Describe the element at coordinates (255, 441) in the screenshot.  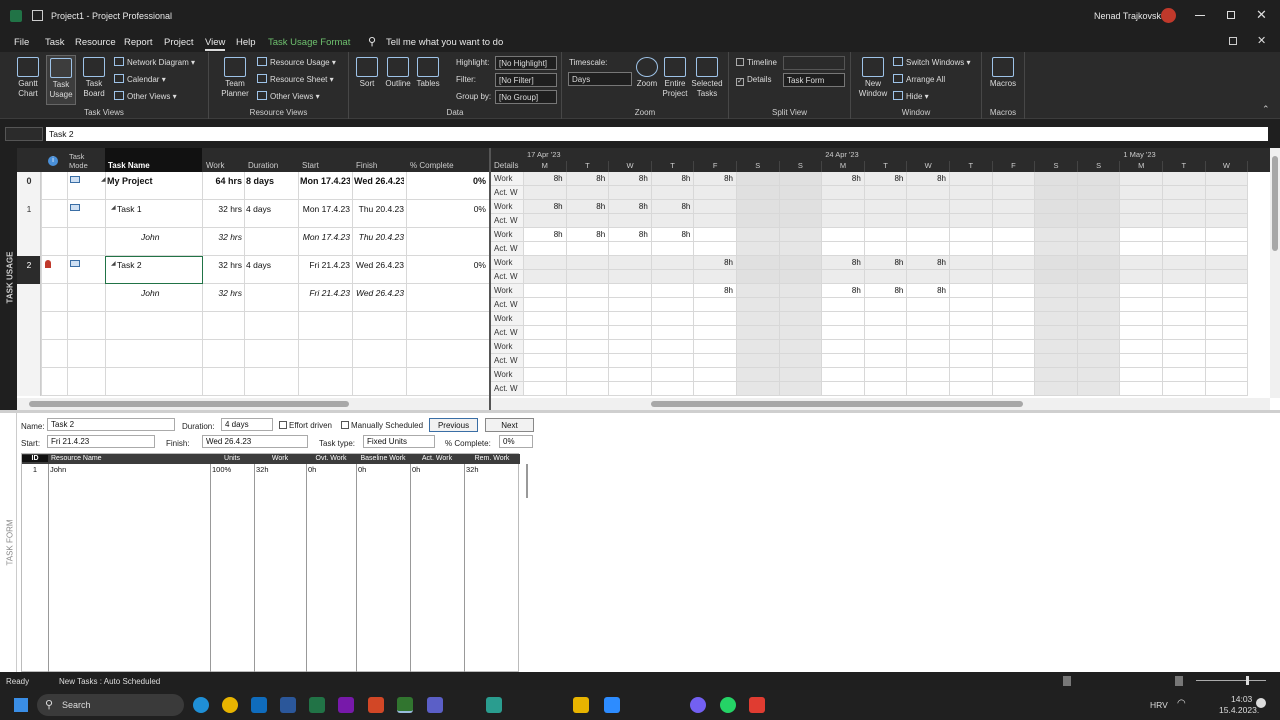
I see `finish-field: Wed 26.4.23` at that location.